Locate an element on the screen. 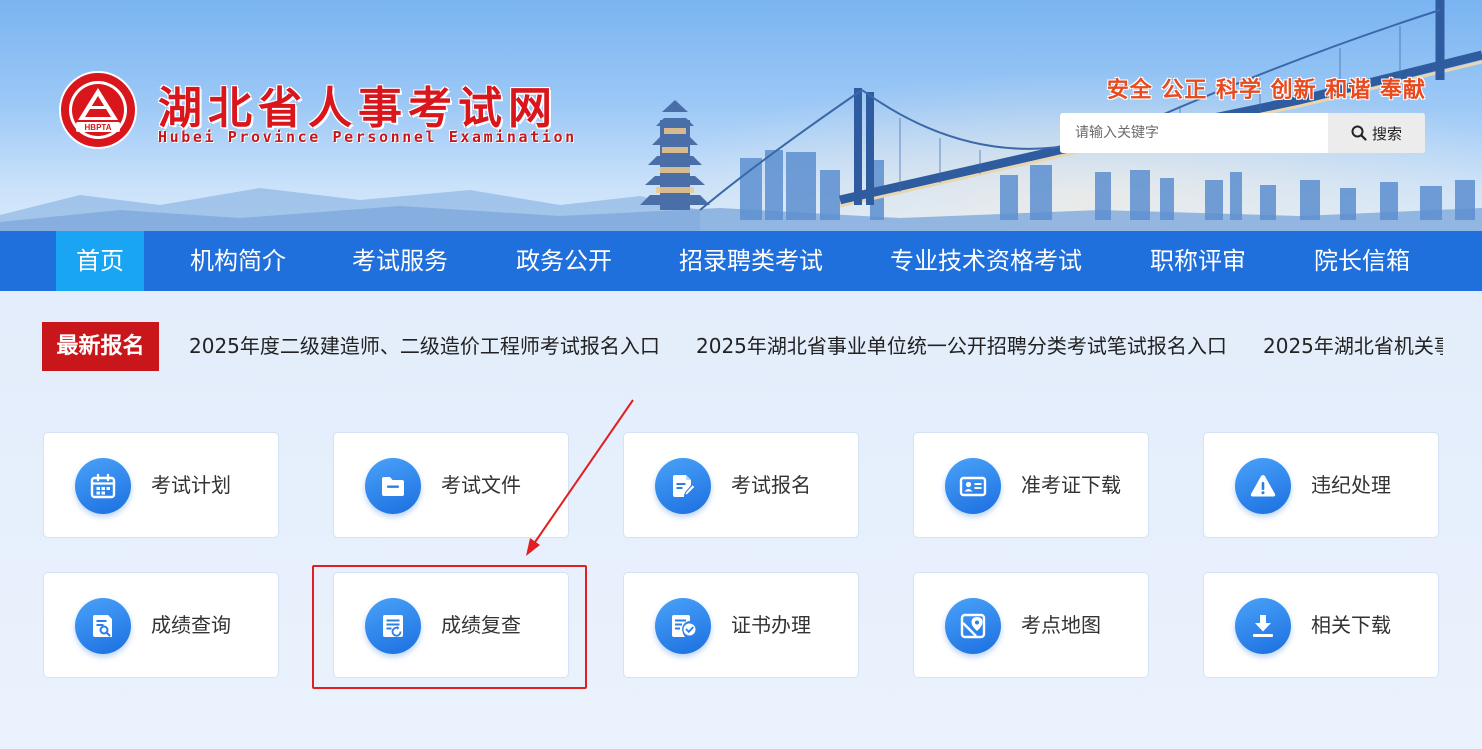  tile-label: 考试计划 is located at coordinates (191, 485).